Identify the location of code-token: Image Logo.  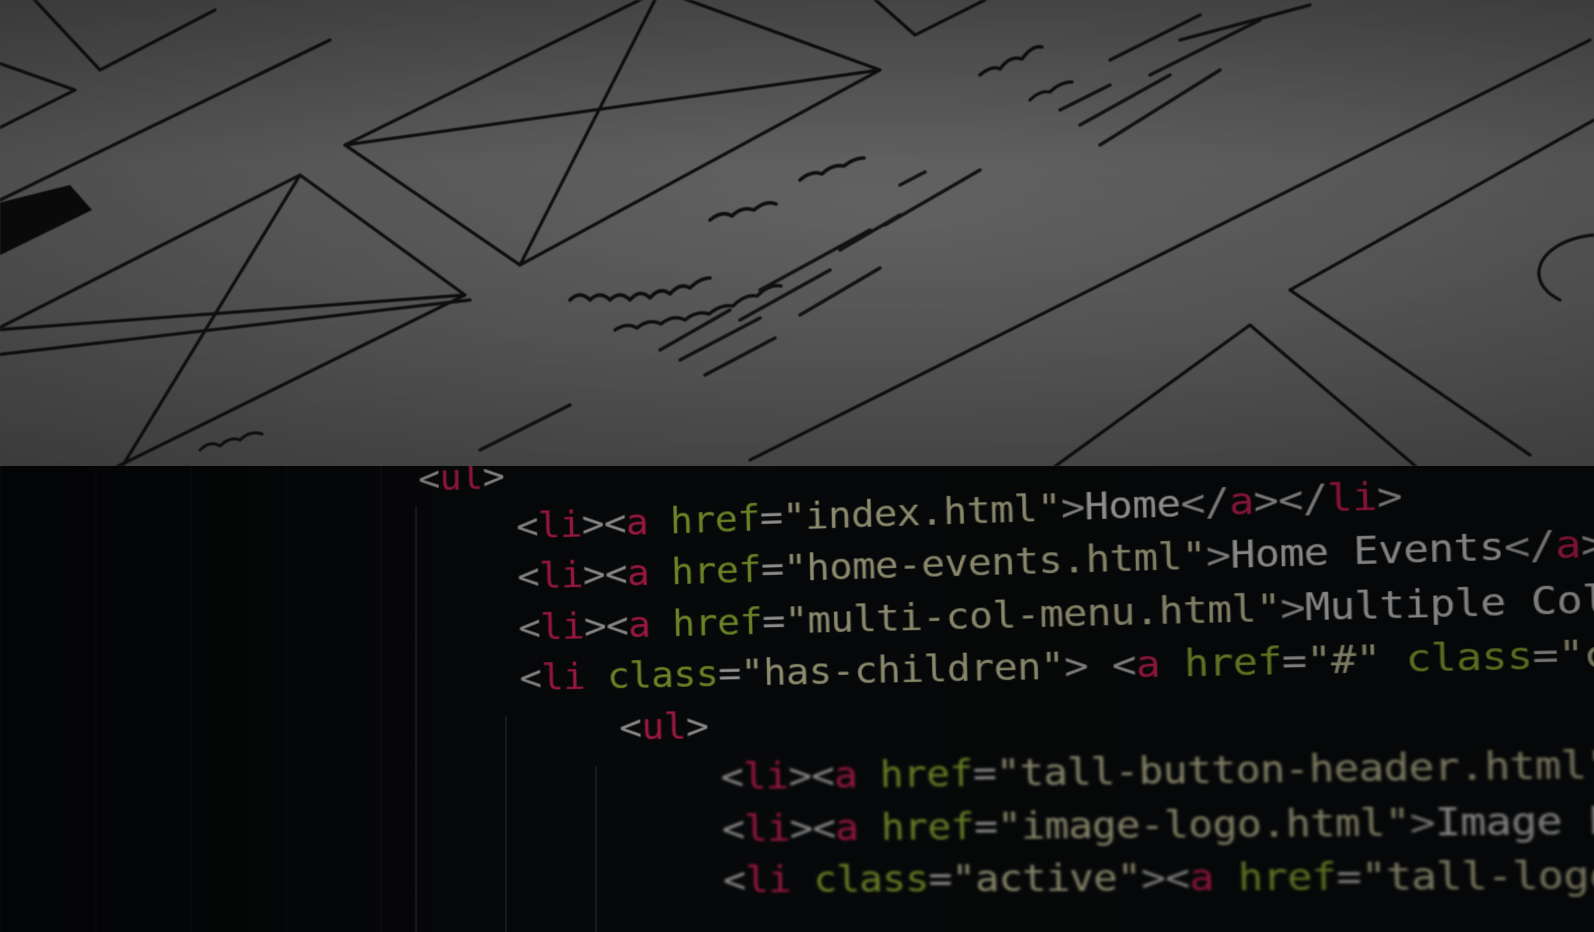
(1514, 821).